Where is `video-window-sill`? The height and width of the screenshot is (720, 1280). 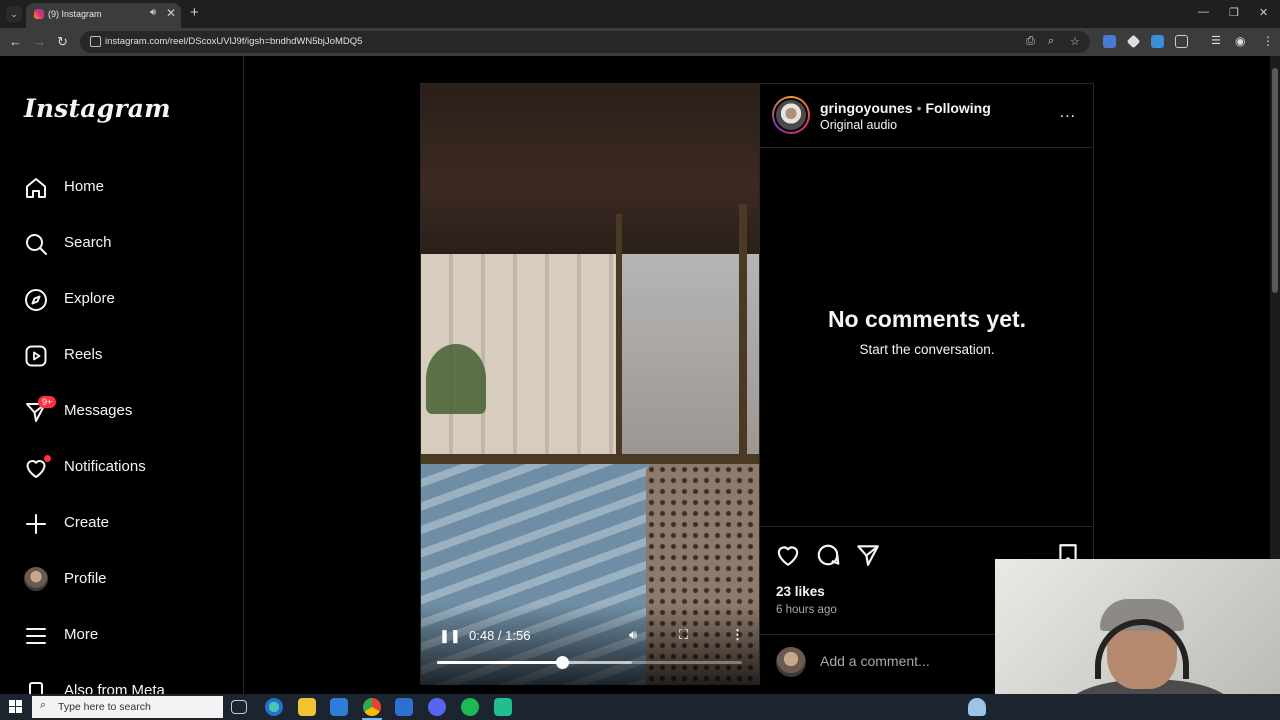
video-window-sill is located at coordinates (590, 459).